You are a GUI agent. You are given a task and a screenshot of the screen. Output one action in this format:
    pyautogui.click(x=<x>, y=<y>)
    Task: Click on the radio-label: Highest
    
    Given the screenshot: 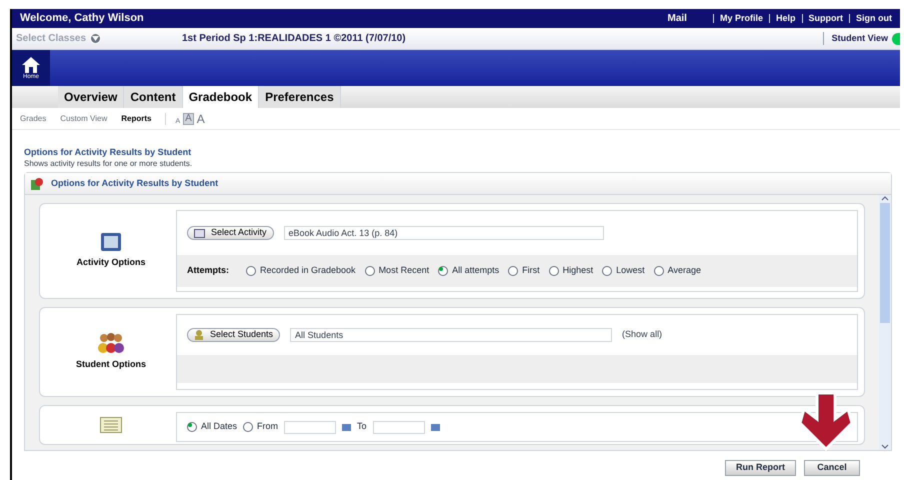 What is the action you would take?
    pyautogui.click(x=578, y=271)
    